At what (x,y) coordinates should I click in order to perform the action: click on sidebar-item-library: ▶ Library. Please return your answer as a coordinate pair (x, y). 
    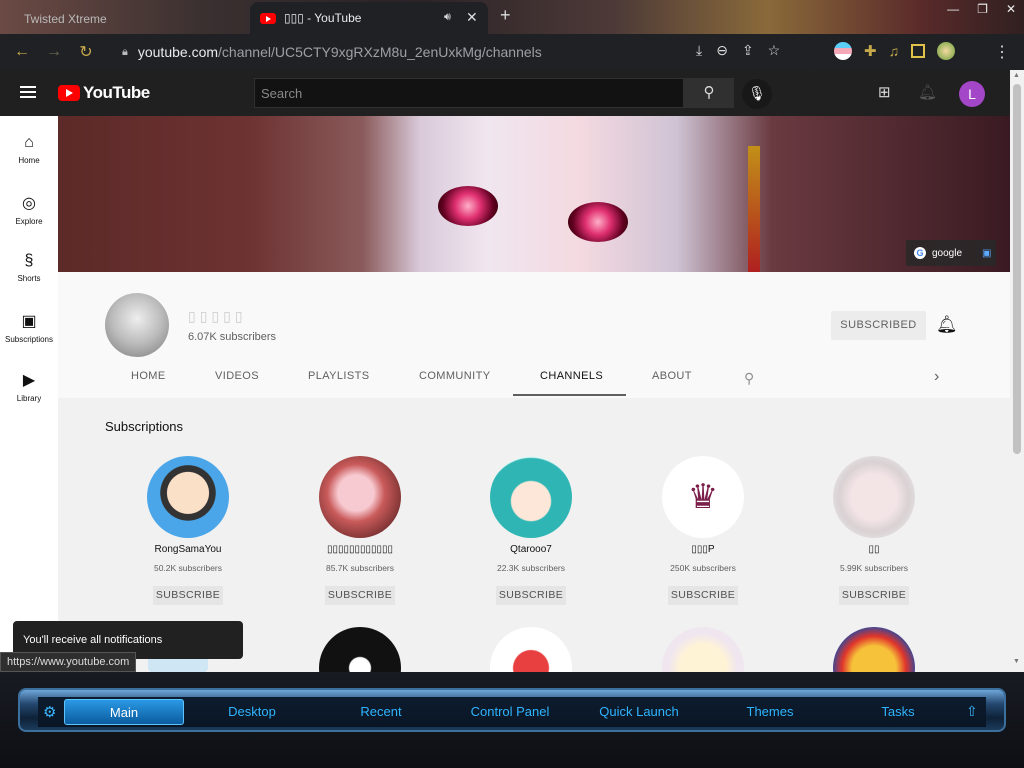
    Looking at the image, I should click on (29, 386).